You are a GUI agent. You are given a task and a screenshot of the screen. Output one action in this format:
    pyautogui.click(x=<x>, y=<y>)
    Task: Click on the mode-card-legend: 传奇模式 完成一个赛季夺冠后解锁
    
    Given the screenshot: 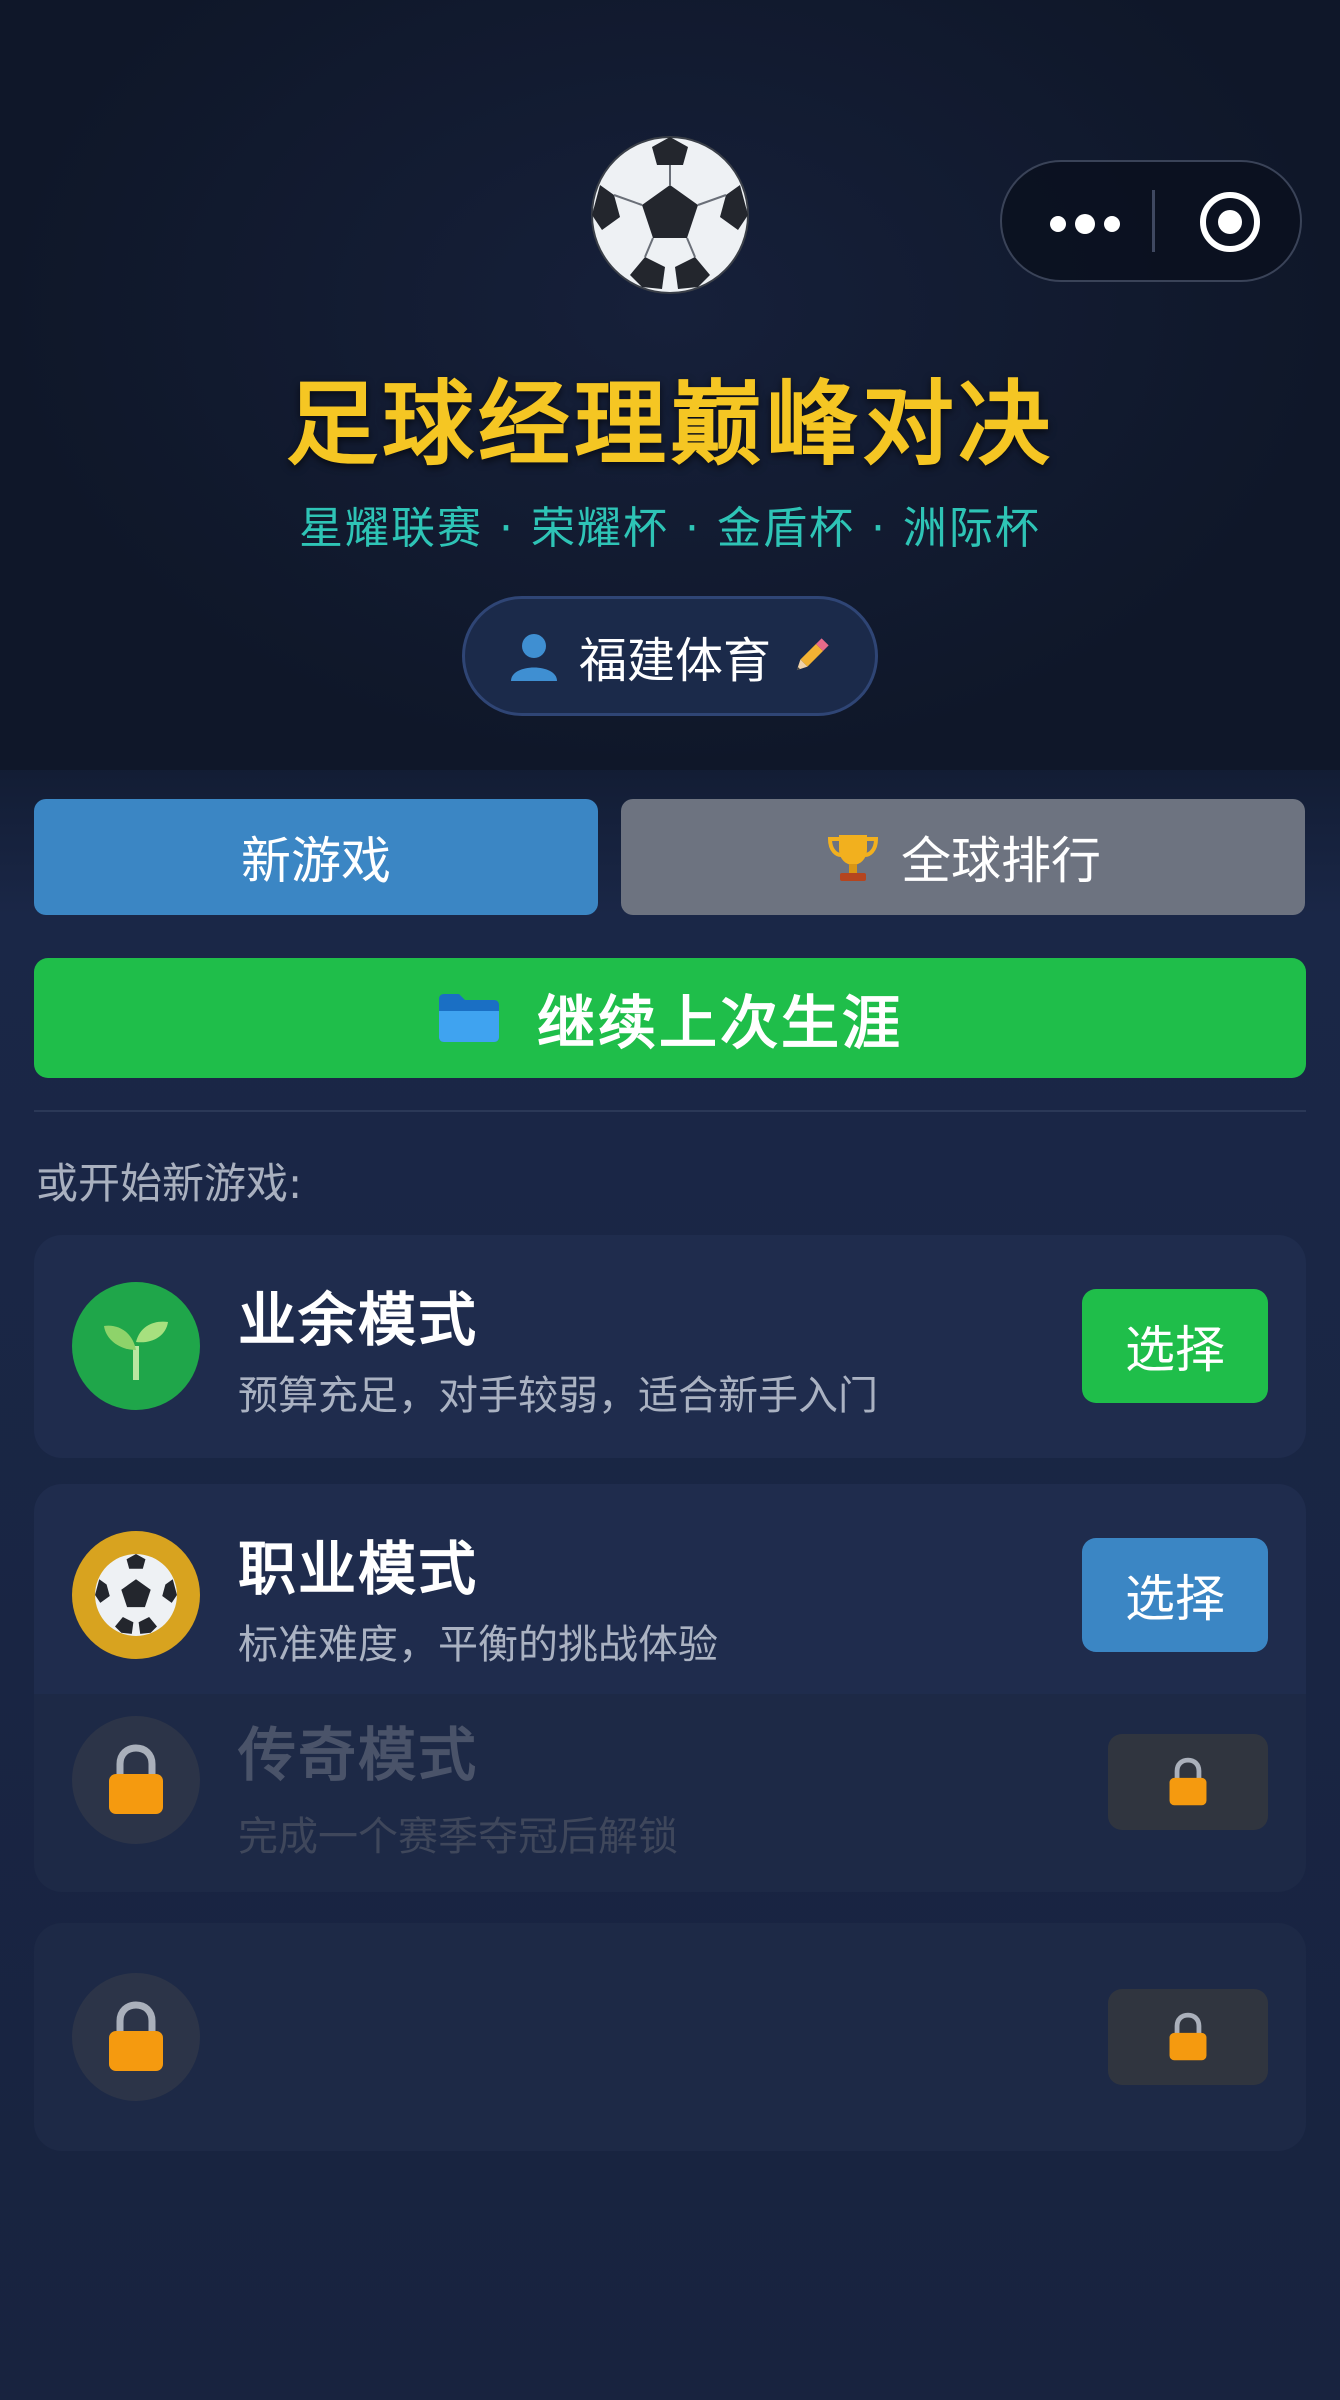 What is the action you would take?
    pyautogui.click(x=670, y=1793)
    